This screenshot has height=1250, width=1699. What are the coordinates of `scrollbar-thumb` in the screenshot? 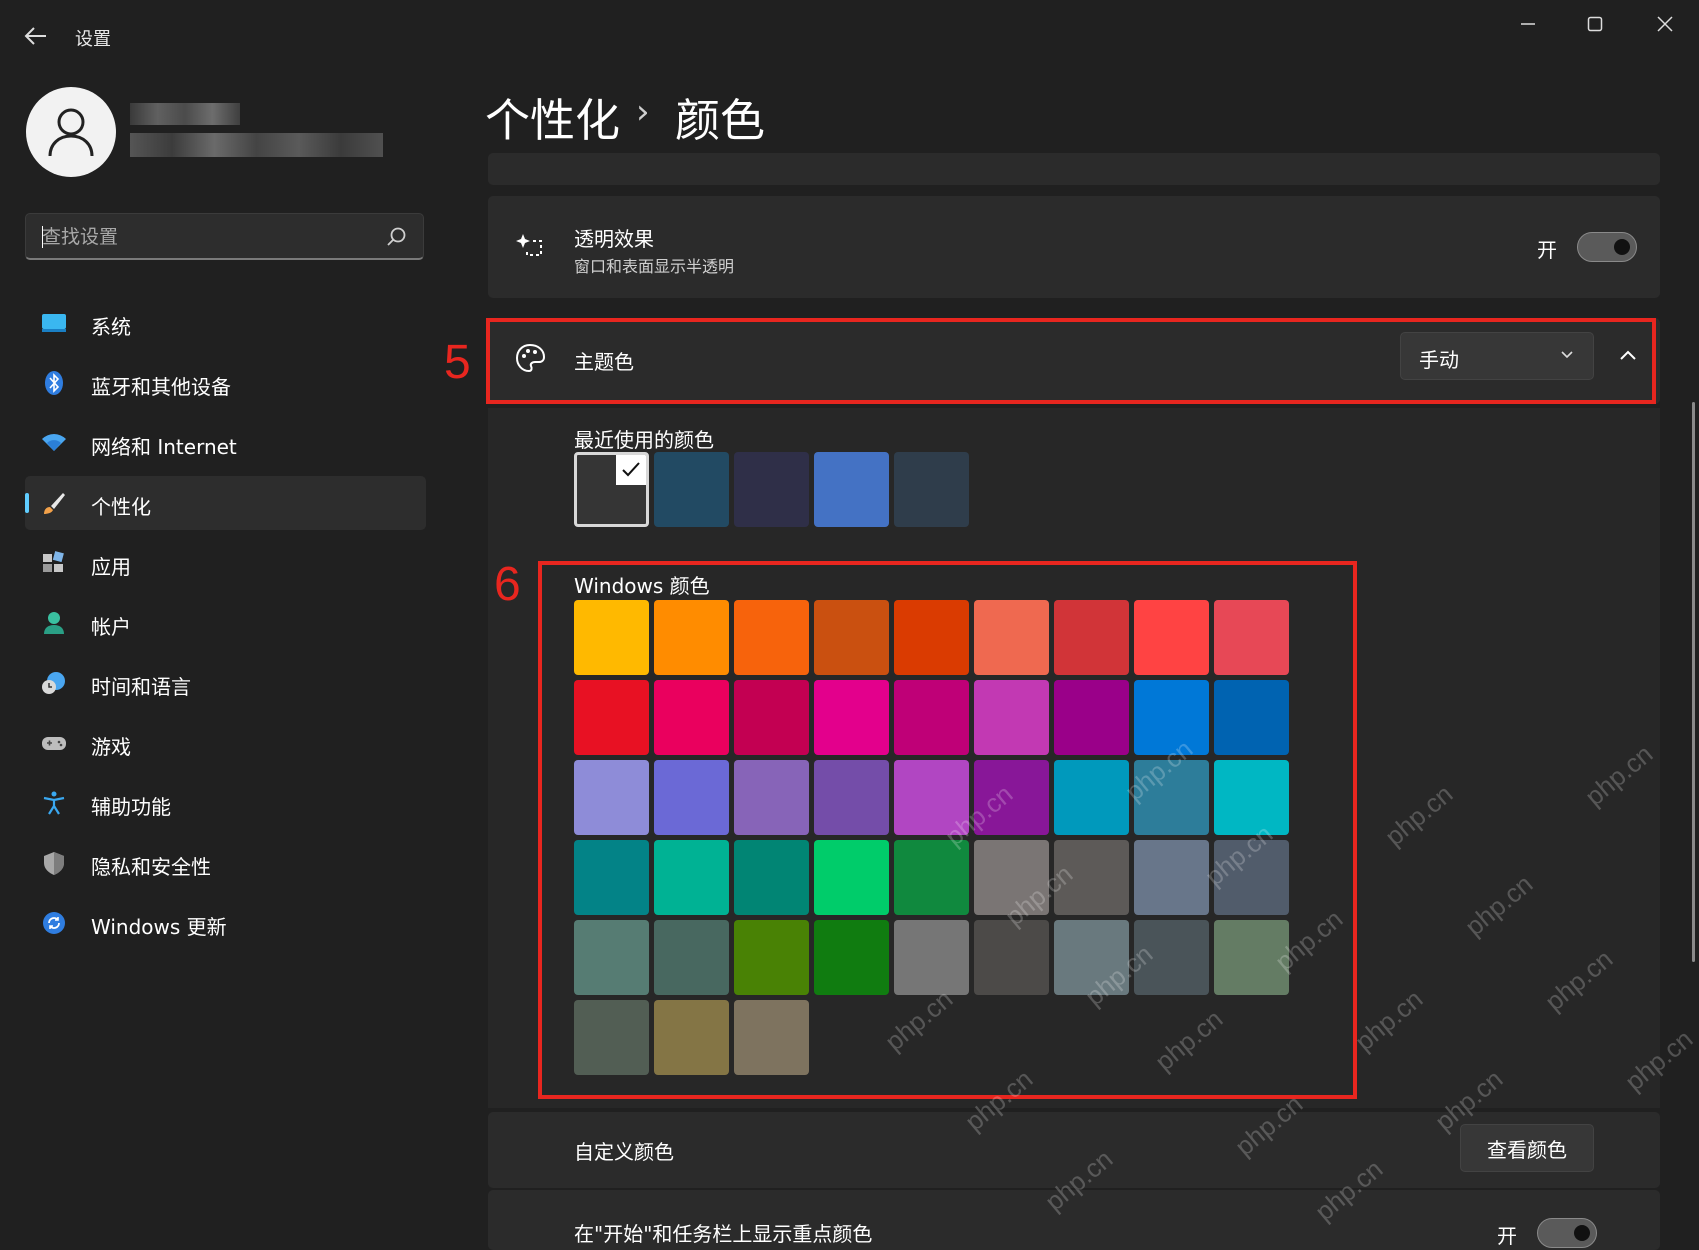 It's located at (1693, 682).